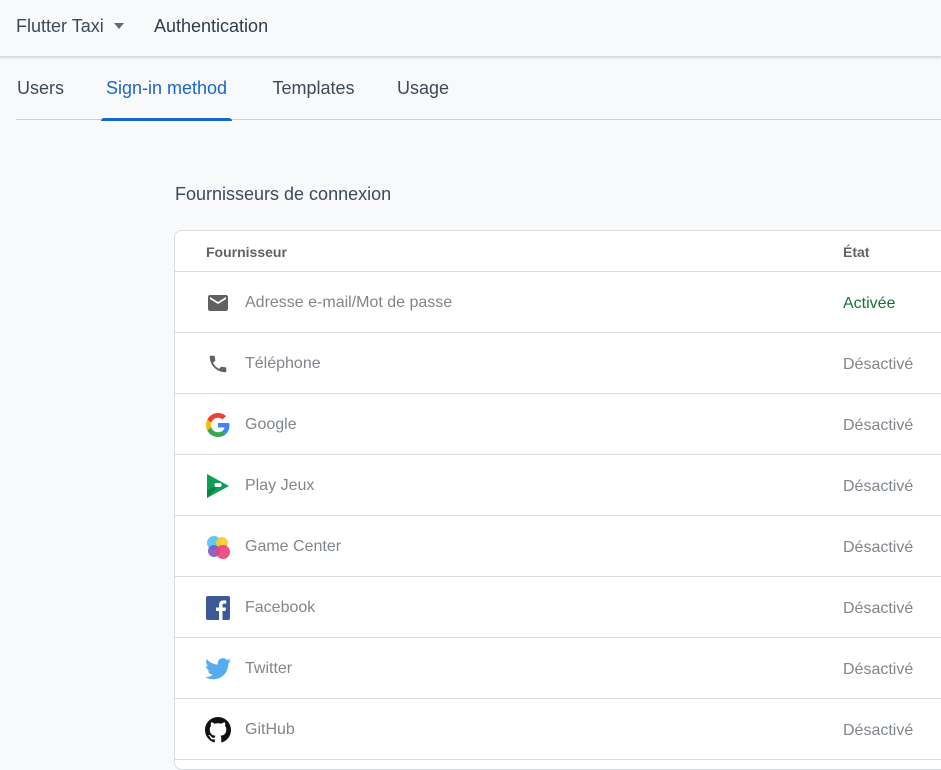  Describe the element at coordinates (558, 424) in the screenshot. I see `provider-row-google: Google Désactivé` at that location.